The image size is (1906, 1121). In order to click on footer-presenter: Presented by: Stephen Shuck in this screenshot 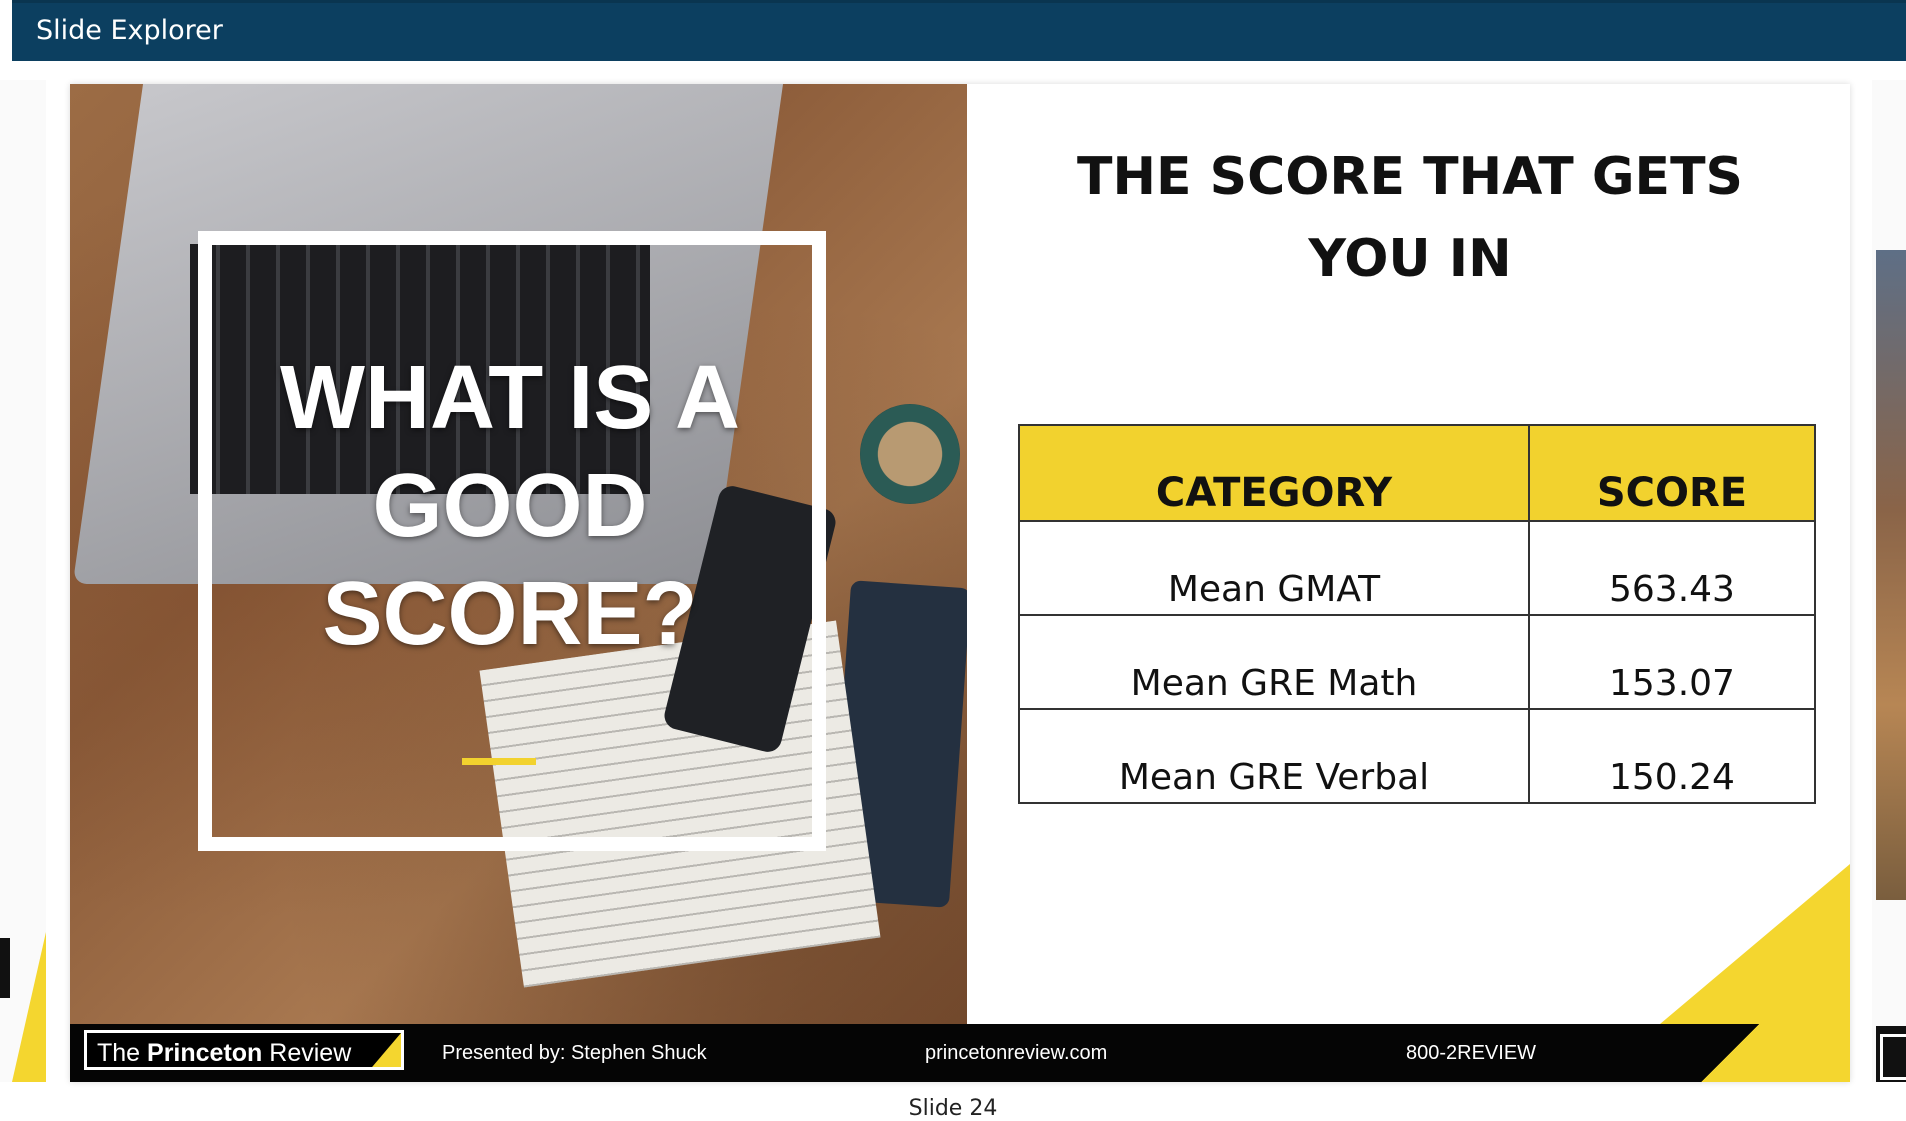, I will do `click(574, 1053)`.